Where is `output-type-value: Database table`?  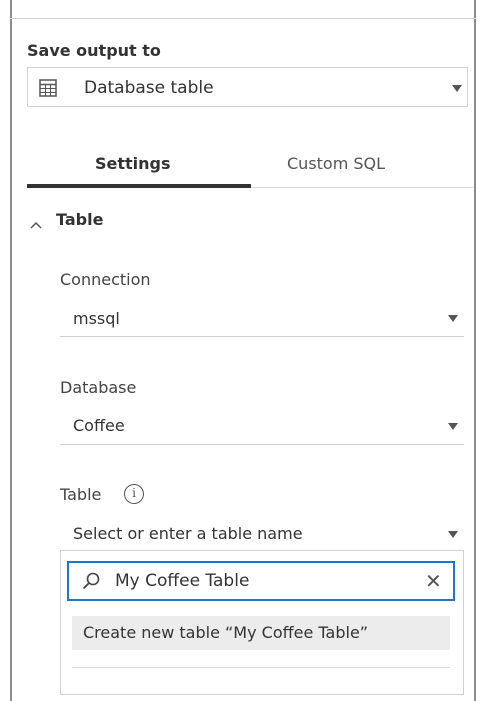 output-type-value: Database table is located at coordinates (149, 88).